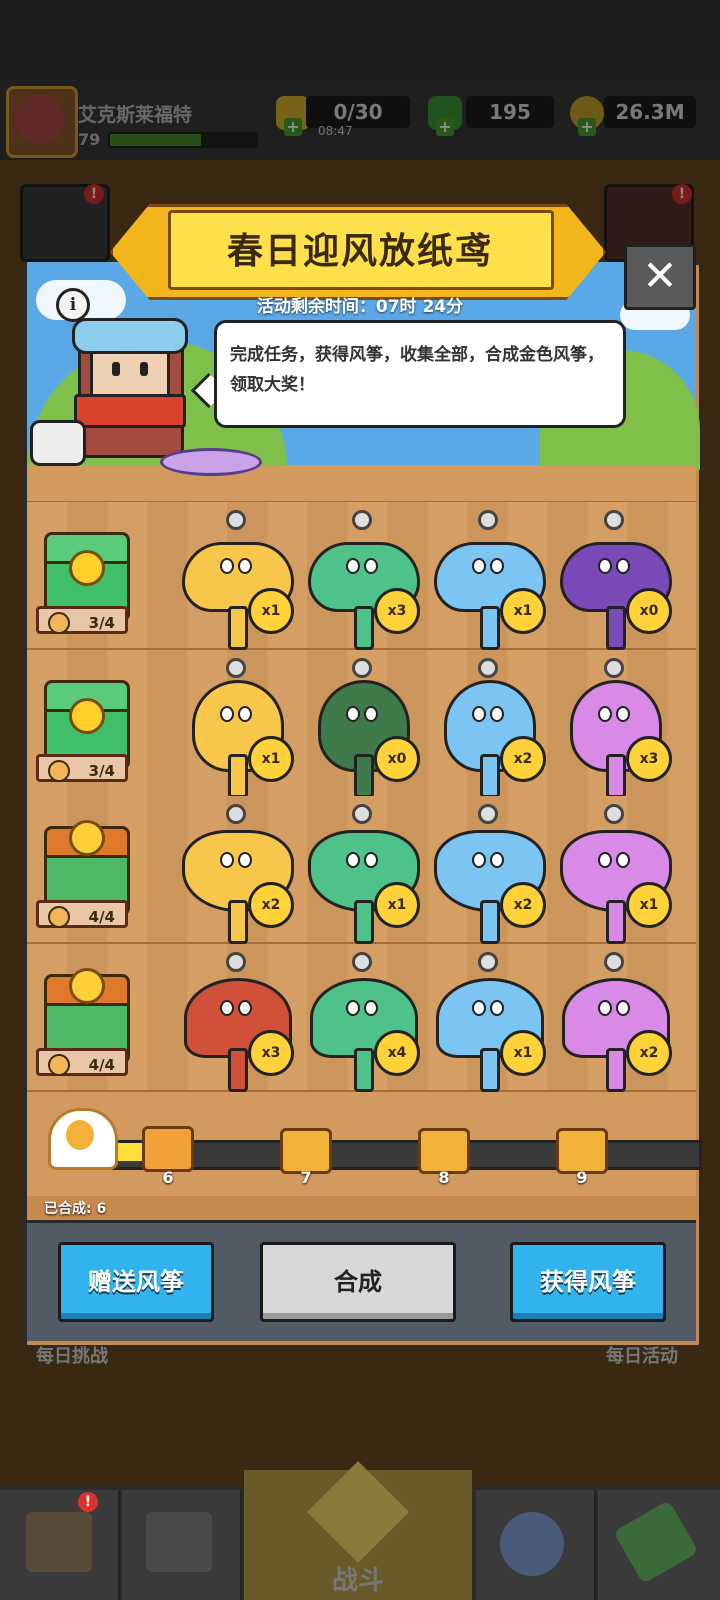 The image size is (720, 1600). I want to click on close-button: ✕, so click(660, 277).